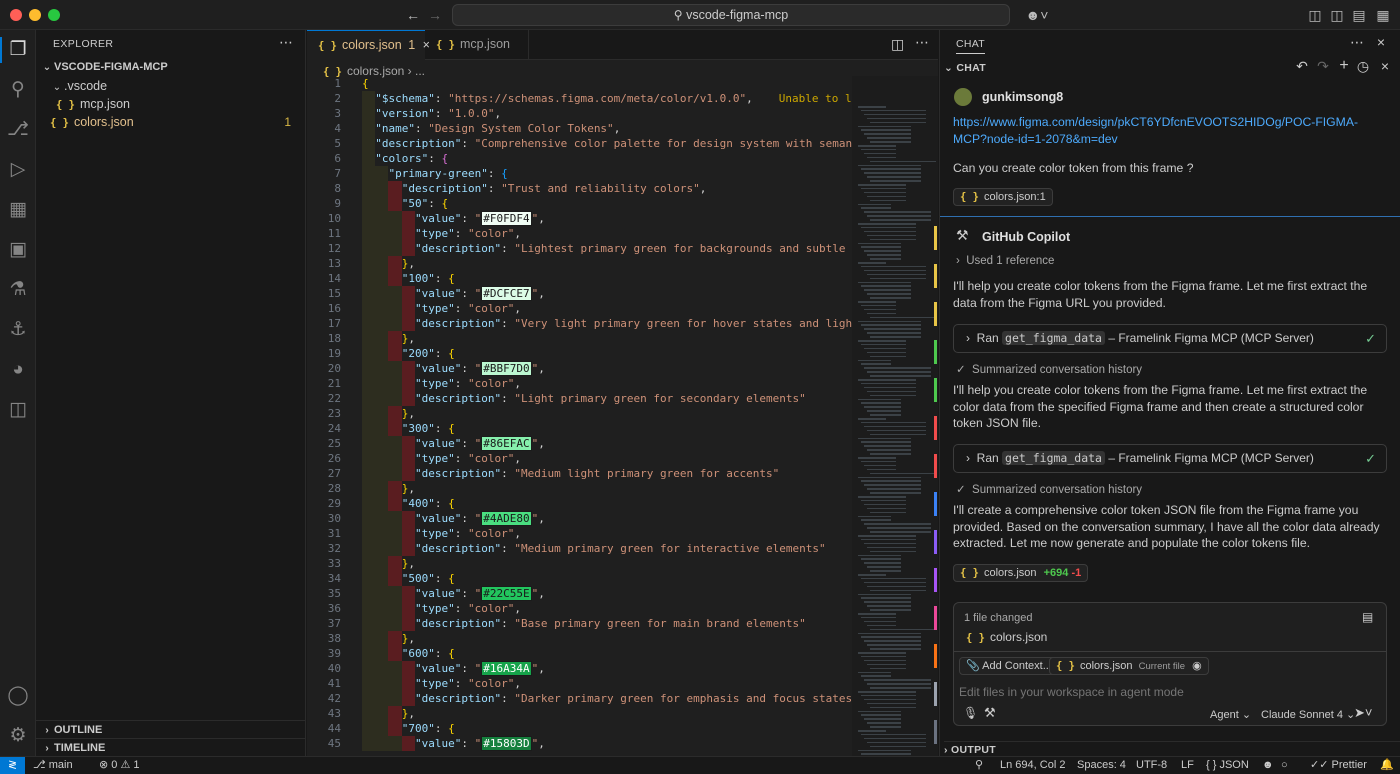 The image size is (1400, 774). Describe the element at coordinates (731, 15) in the screenshot. I see `command-center-search: ⚲ vscode-figma-mcp` at that location.